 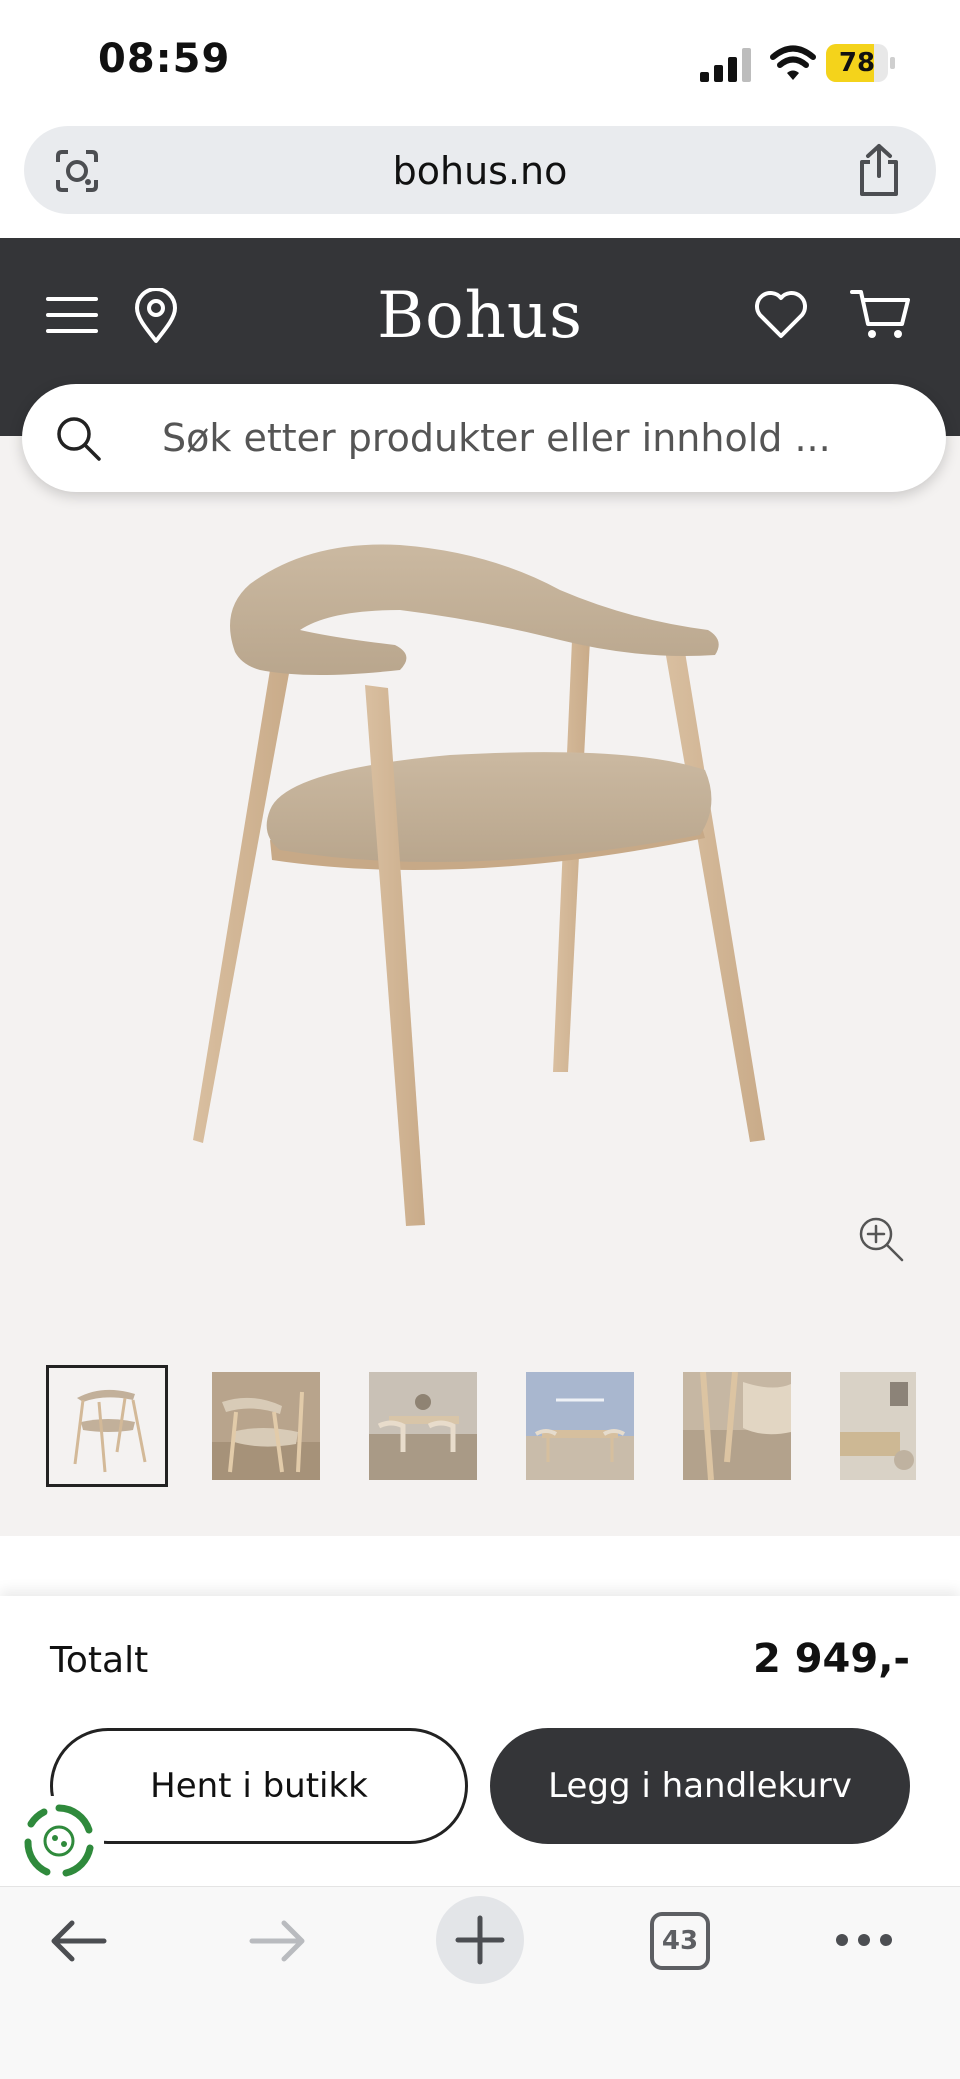 What do you see at coordinates (881, 1239) in the screenshot?
I see `zoom-in-icon` at bounding box center [881, 1239].